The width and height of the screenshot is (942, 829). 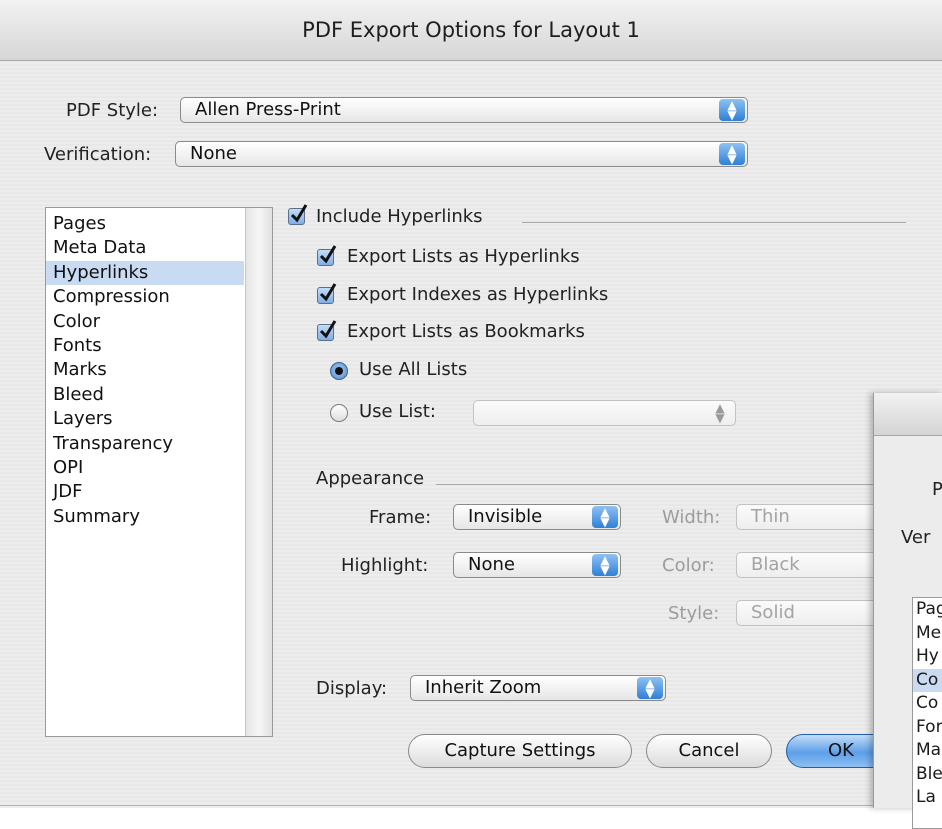 What do you see at coordinates (811, 517) in the screenshot?
I see `width-popup: Thin` at bounding box center [811, 517].